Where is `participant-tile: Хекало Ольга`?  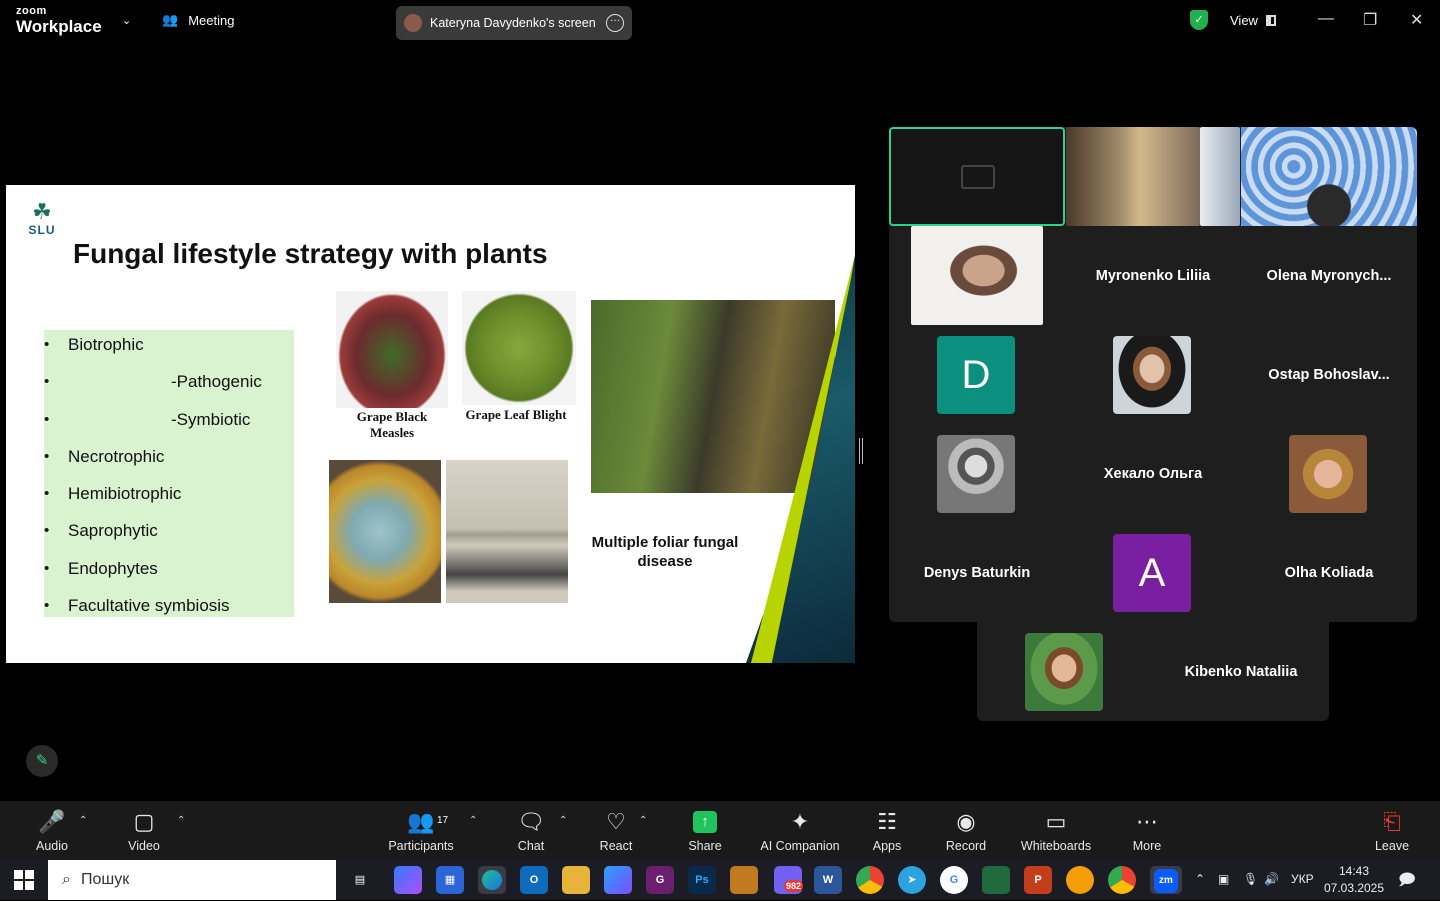 participant-tile: Хекало Ольга is located at coordinates (1153, 473).